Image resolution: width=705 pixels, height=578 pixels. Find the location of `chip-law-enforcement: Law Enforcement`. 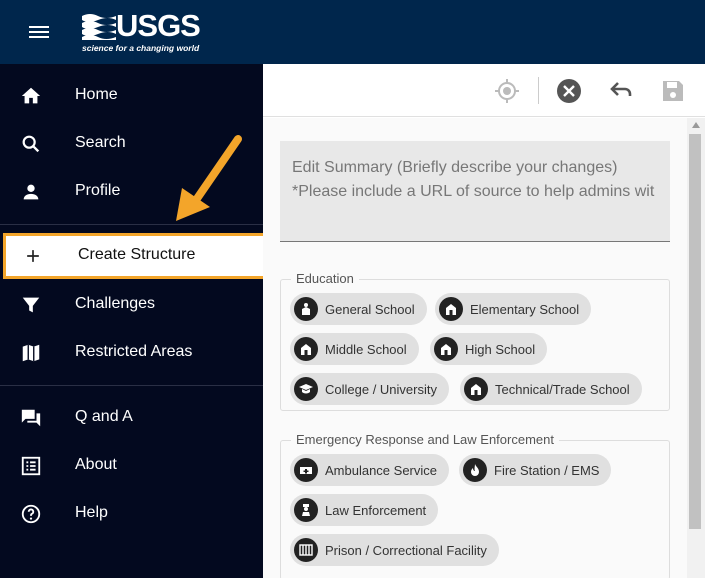

chip-law-enforcement: Law Enforcement is located at coordinates (364, 510).